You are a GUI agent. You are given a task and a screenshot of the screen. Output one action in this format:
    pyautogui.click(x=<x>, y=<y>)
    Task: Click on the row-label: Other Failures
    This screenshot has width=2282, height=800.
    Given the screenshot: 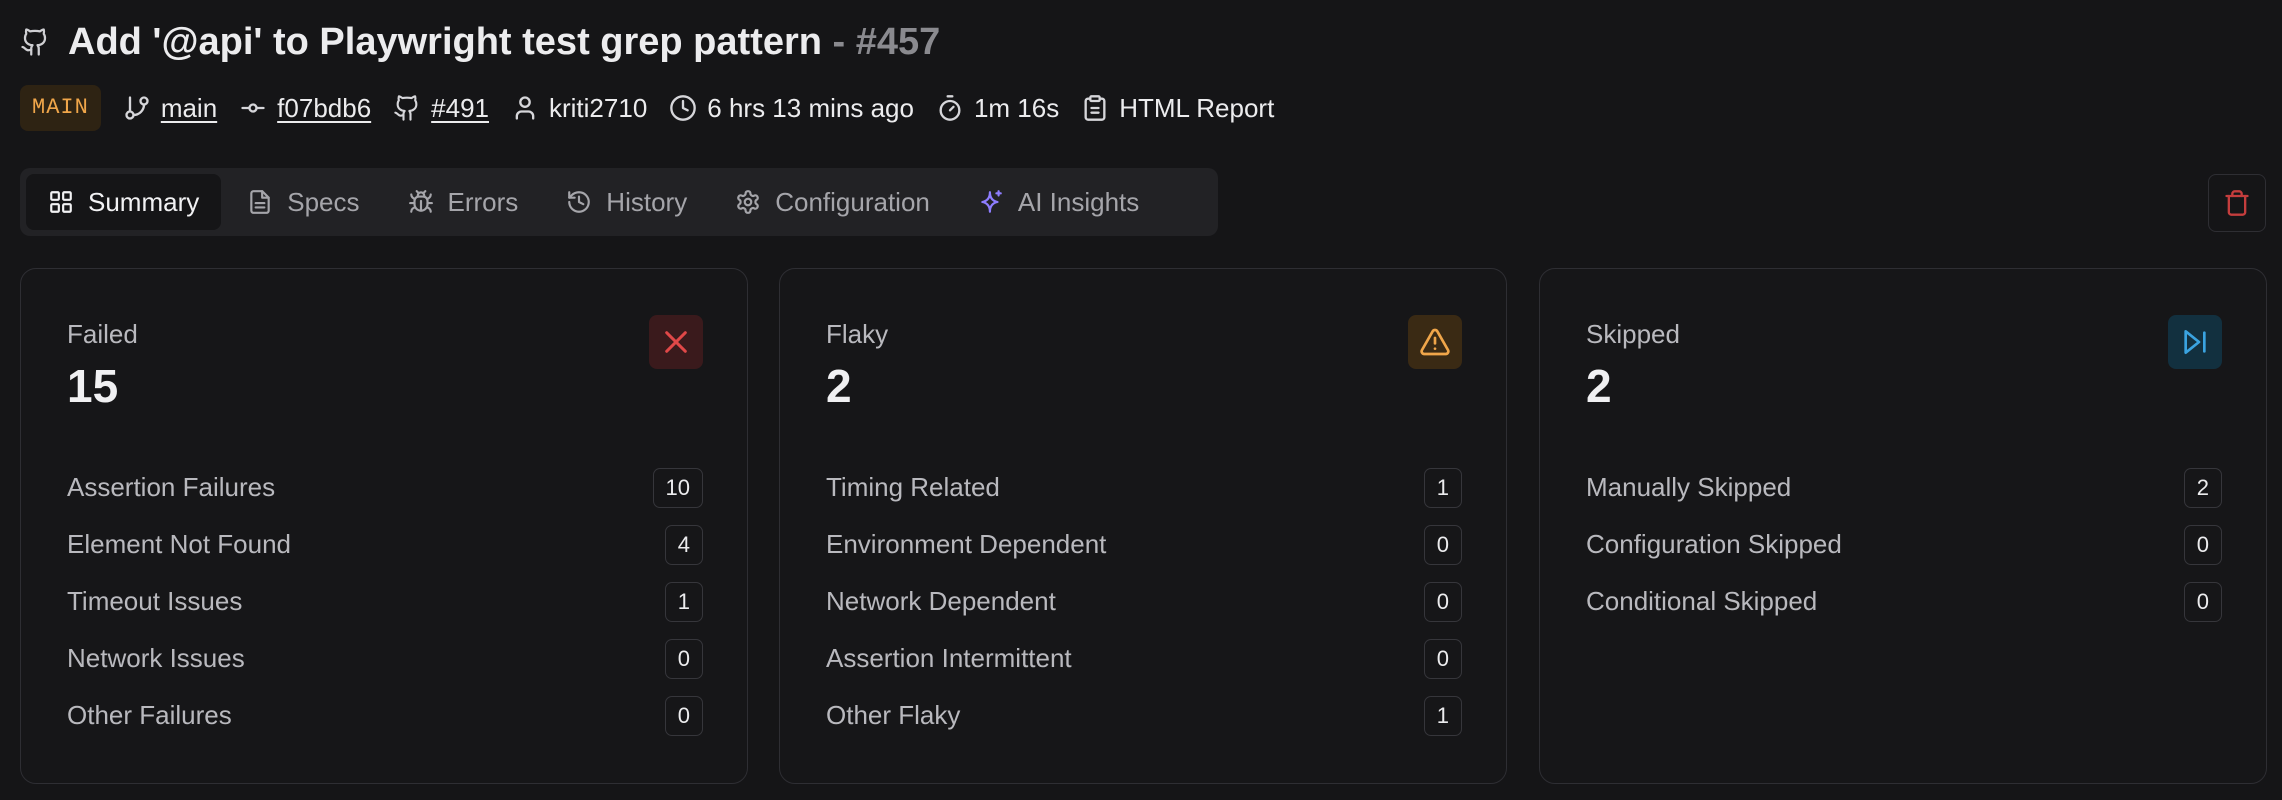 What is the action you would take?
    pyautogui.click(x=149, y=715)
    